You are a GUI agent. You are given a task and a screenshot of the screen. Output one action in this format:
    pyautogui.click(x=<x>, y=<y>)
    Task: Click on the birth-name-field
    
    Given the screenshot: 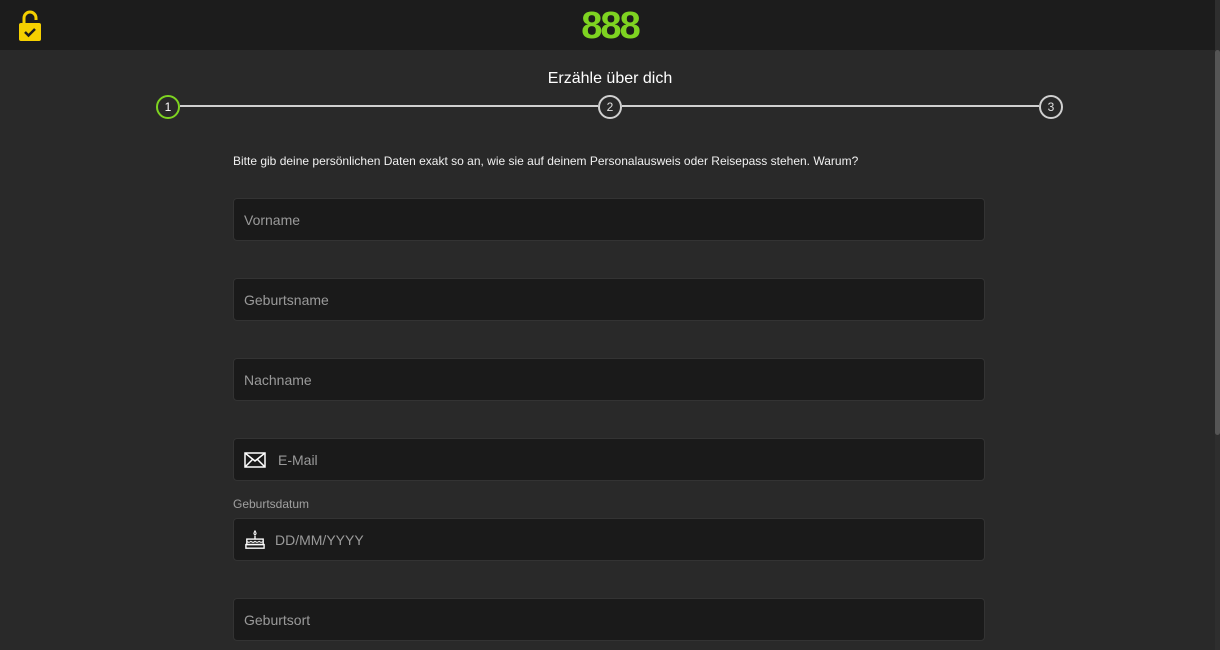 What is the action you would take?
    pyautogui.click(x=609, y=299)
    